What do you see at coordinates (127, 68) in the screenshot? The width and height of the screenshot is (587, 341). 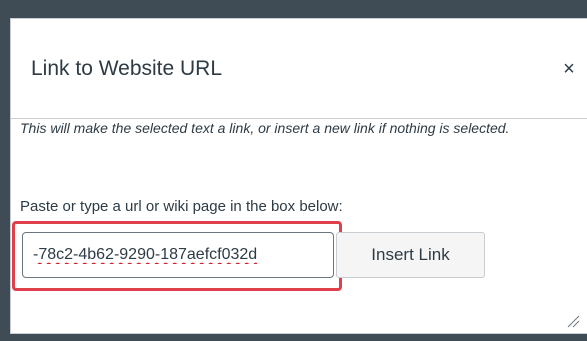 I see `dialog-title: Link to Website URL` at bounding box center [127, 68].